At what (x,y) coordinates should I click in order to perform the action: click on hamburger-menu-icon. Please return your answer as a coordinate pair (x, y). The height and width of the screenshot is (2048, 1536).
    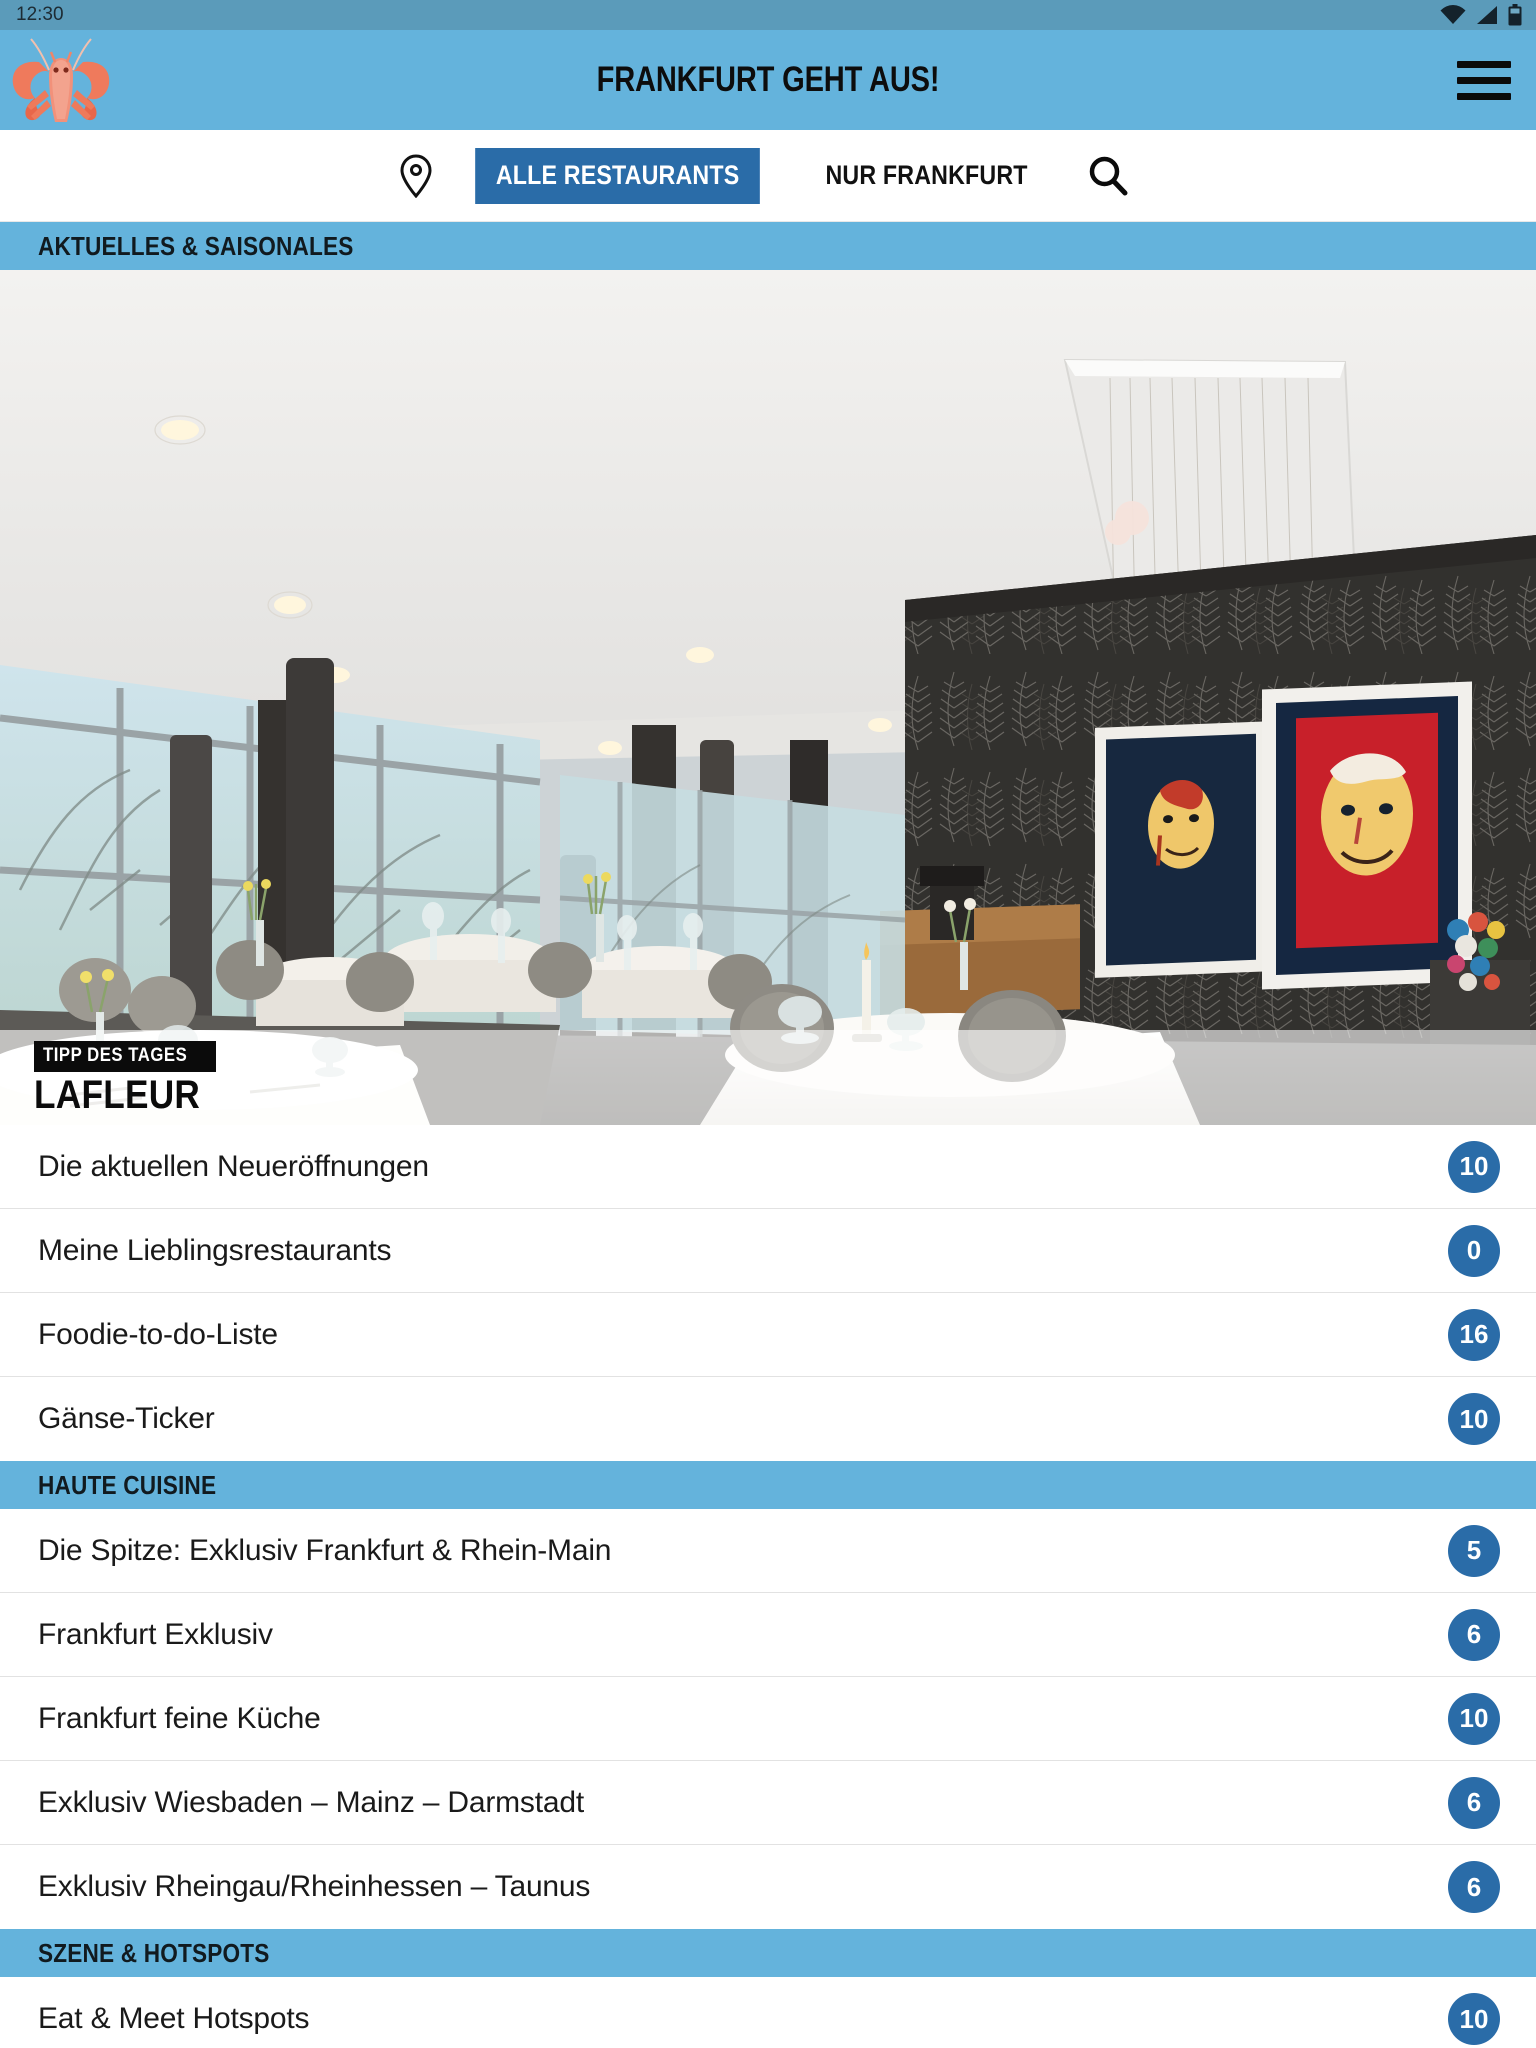
    Looking at the image, I should click on (1488, 80).